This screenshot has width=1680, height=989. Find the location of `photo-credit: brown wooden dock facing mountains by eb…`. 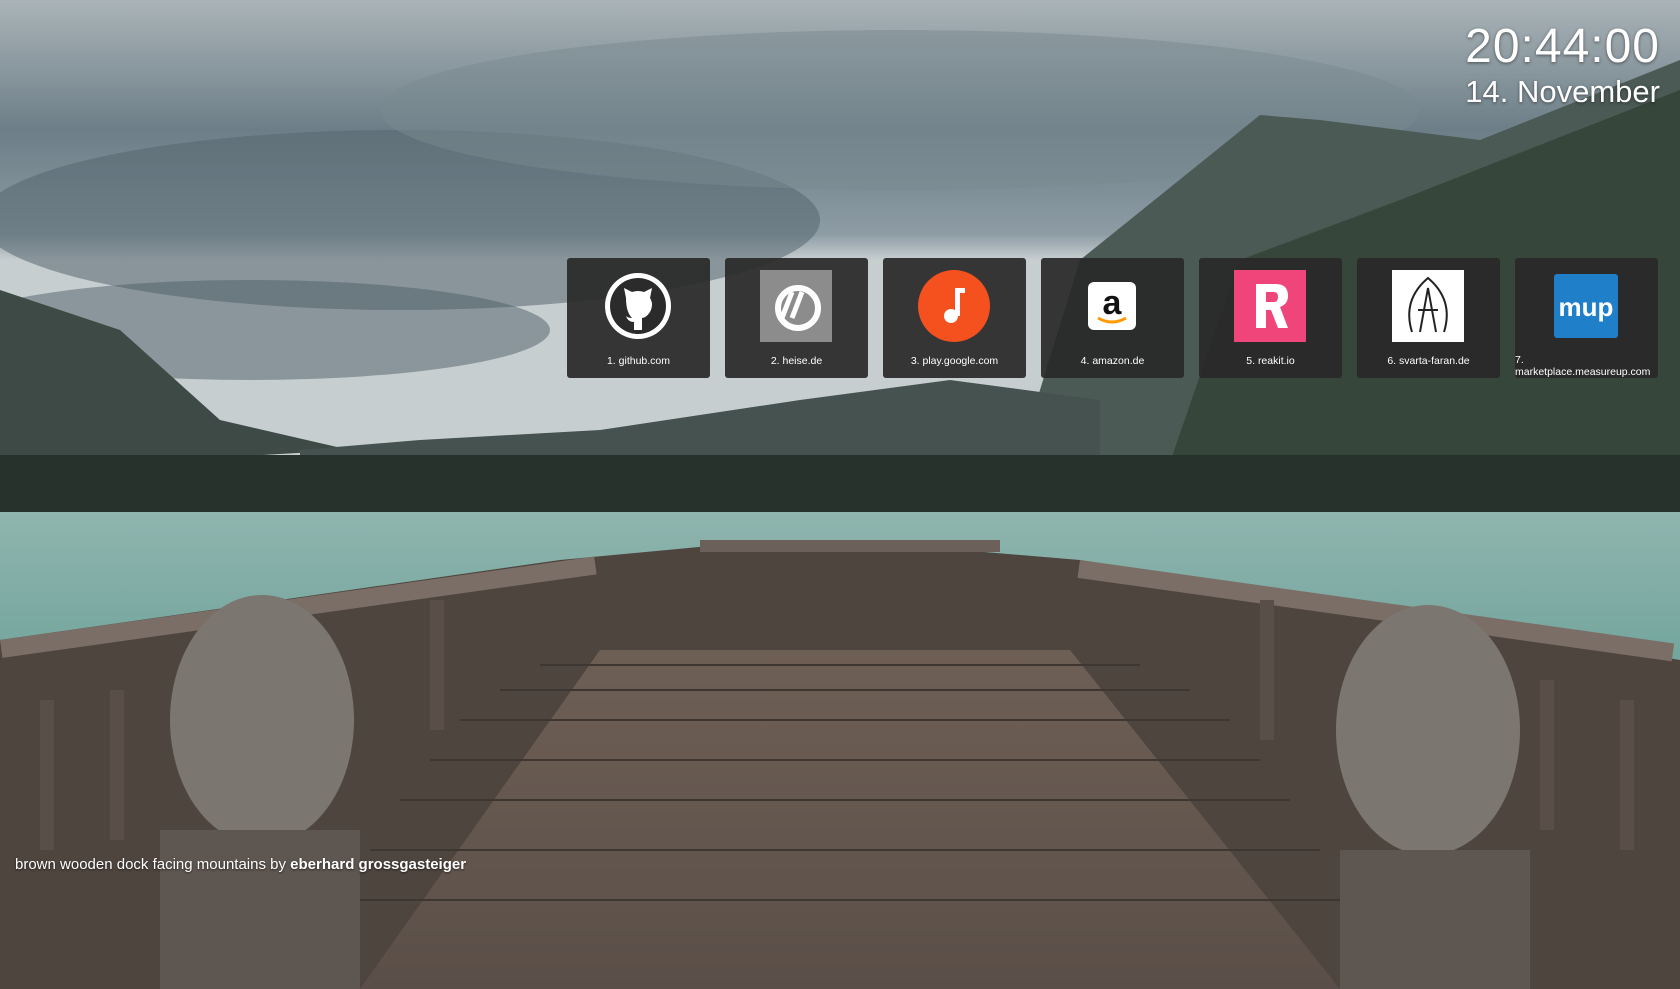

photo-credit: brown wooden dock facing mountains by eb… is located at coordinates (240, 864).